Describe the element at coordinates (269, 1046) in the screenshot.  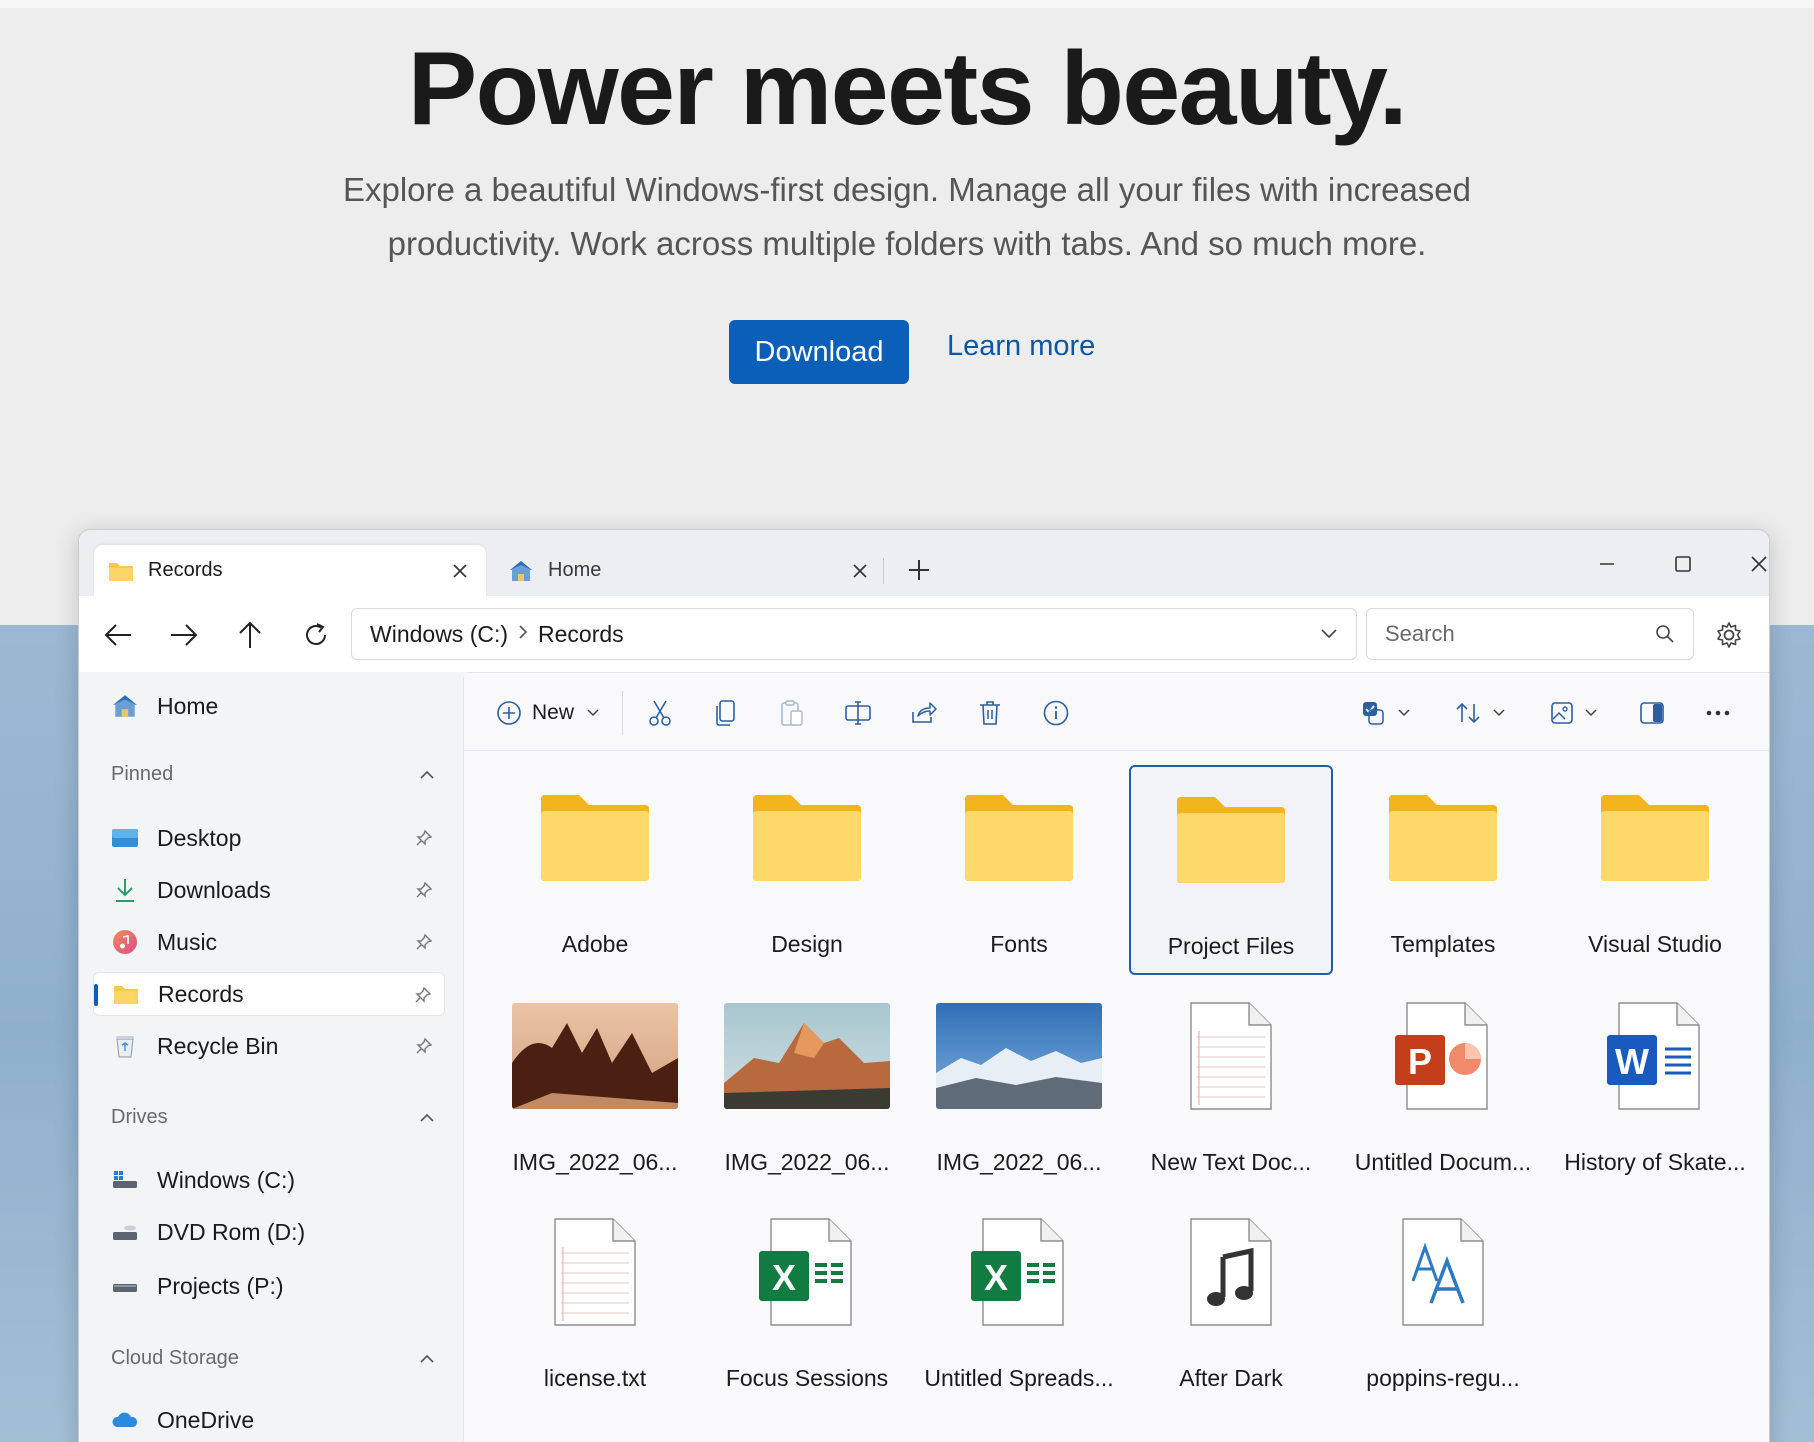
I see `sidebar-item-recycle-bin: Recycle Bin` at that location.